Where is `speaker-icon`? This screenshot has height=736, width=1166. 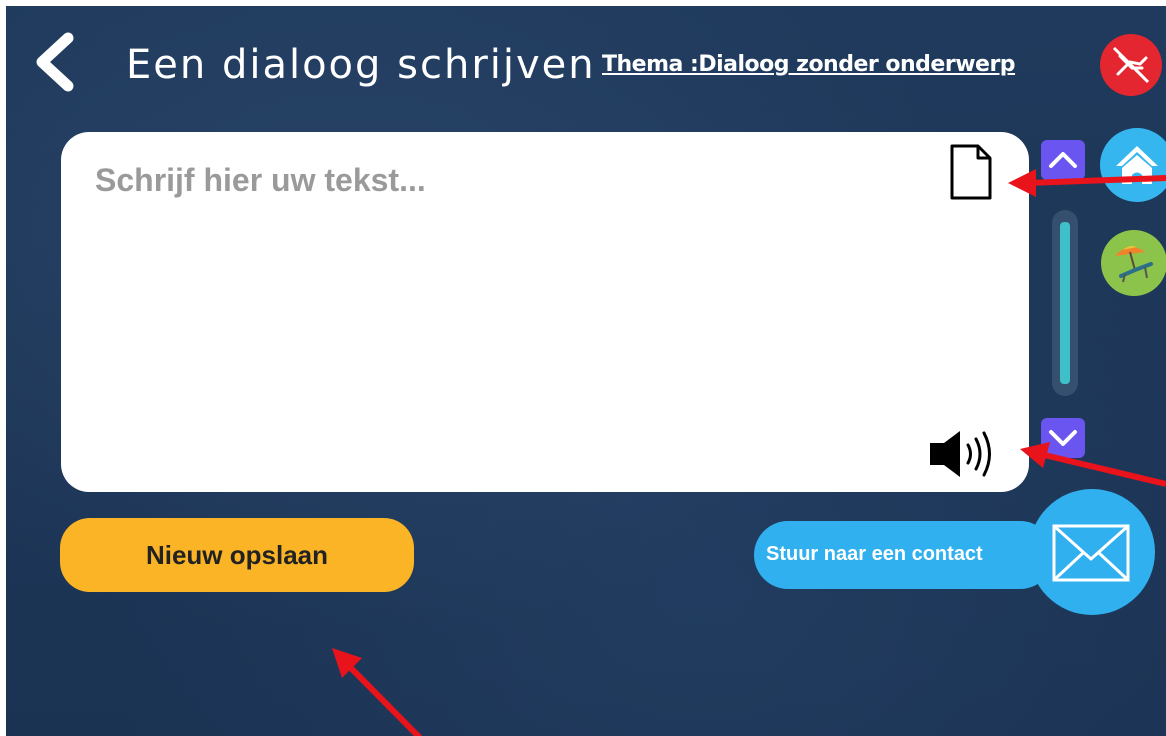 speaker-icon is located at coordinates (960, 454).